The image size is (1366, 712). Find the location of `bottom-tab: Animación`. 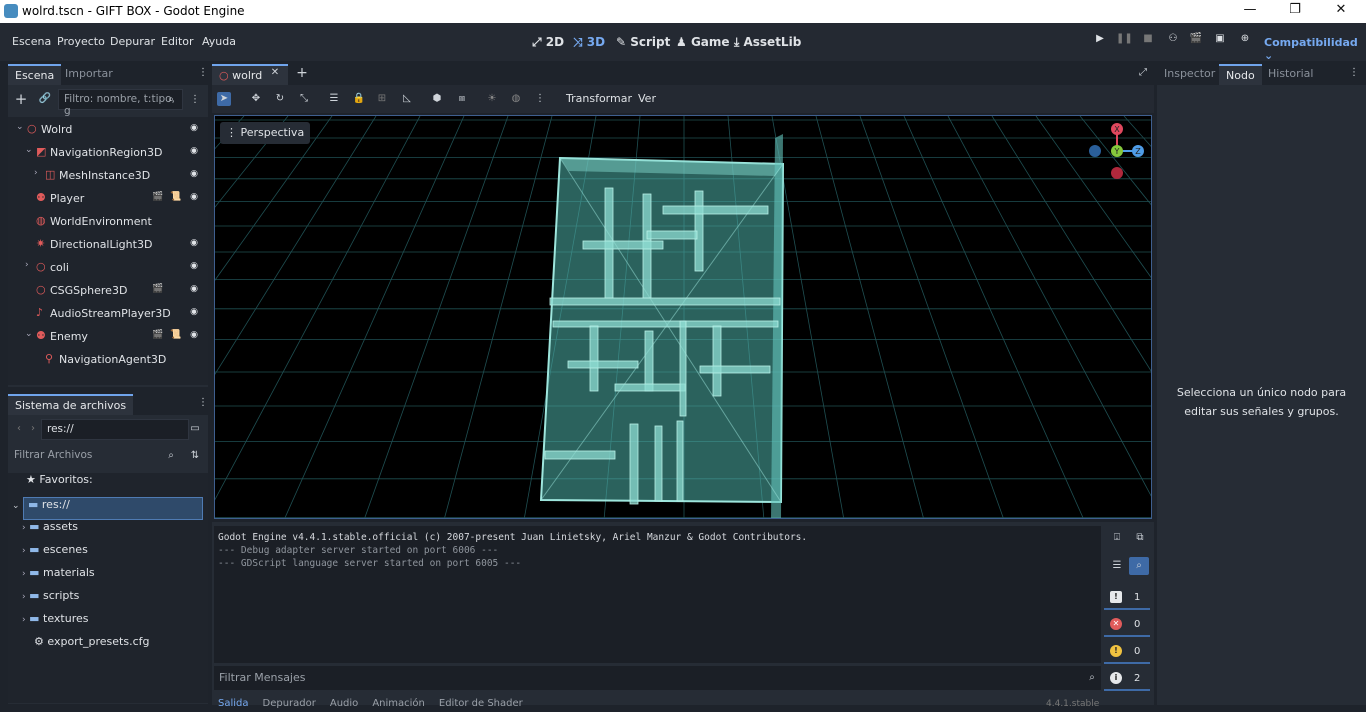

bottom-tab: Animación is located at coordinates (398, 703).